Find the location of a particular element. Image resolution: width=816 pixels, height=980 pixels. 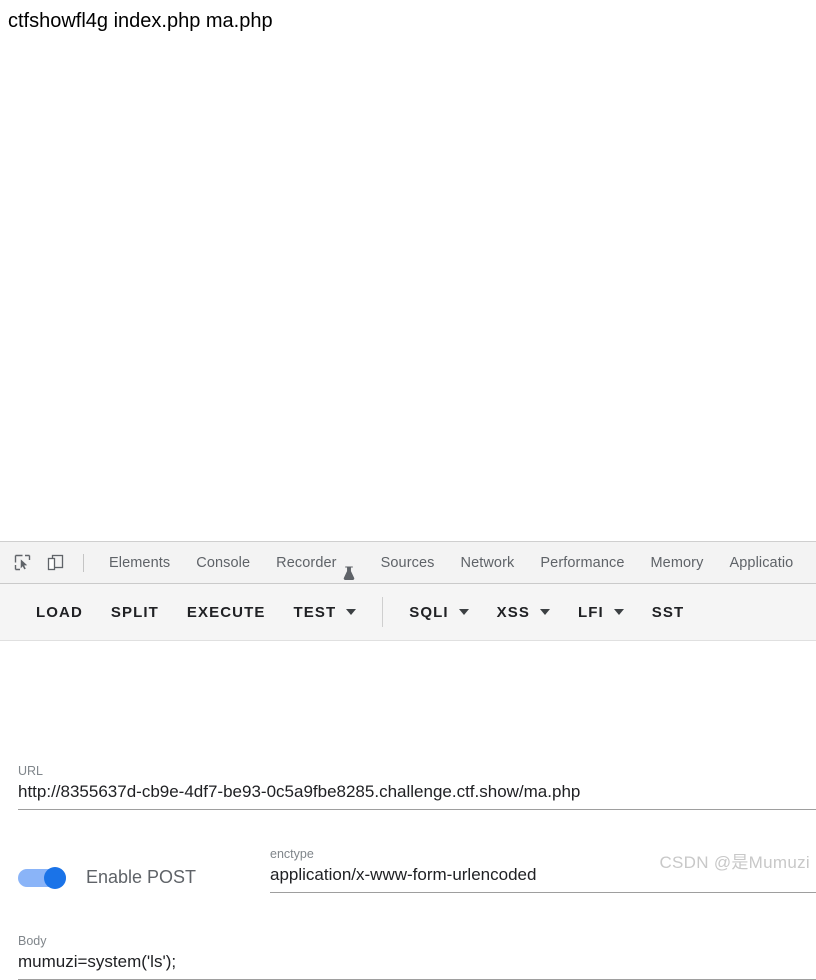

tab-network-label: Network is located at coordinates (487, 562).